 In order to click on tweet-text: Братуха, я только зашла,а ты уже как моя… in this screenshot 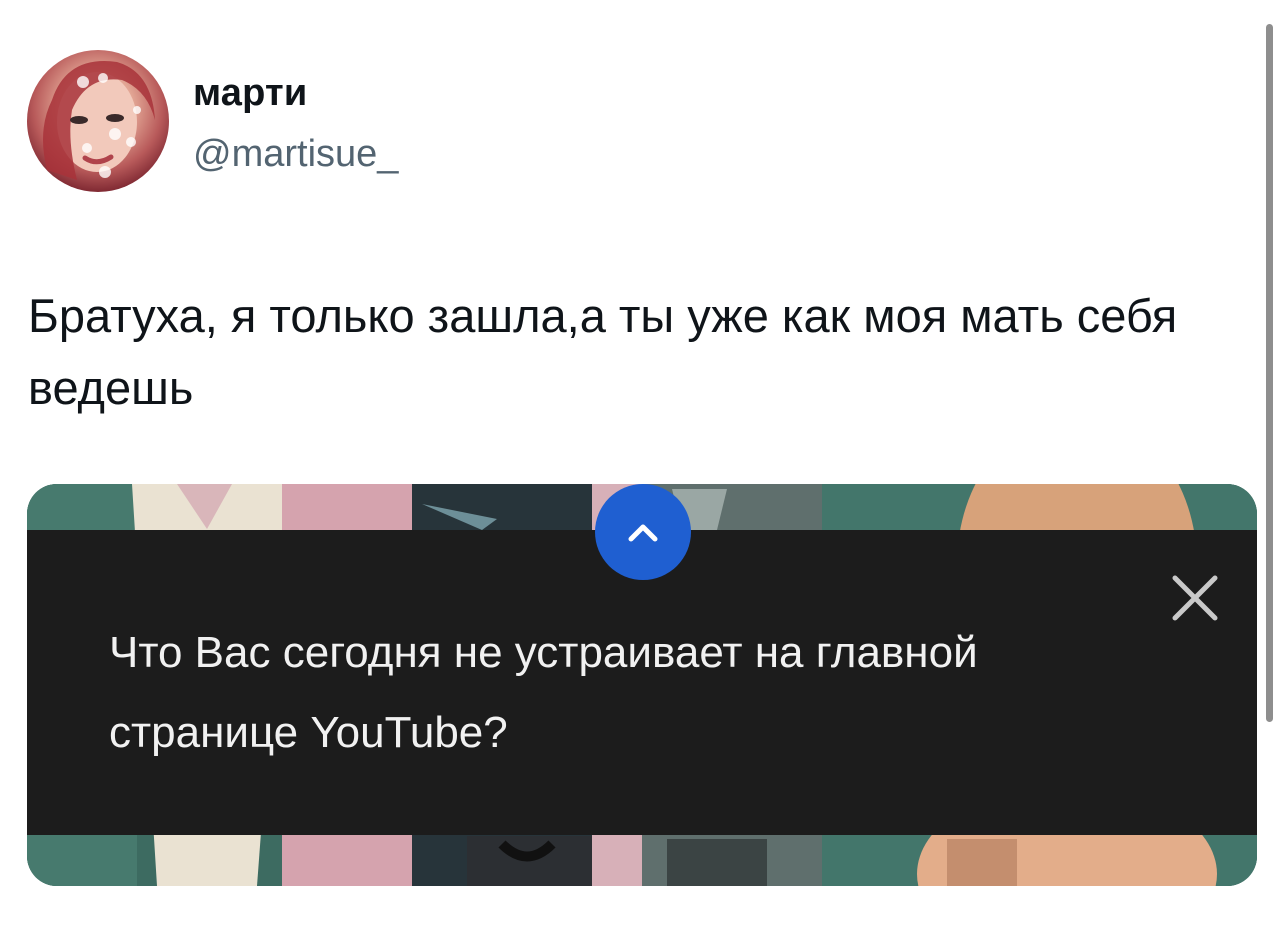, I will do `click(603, 351)`.